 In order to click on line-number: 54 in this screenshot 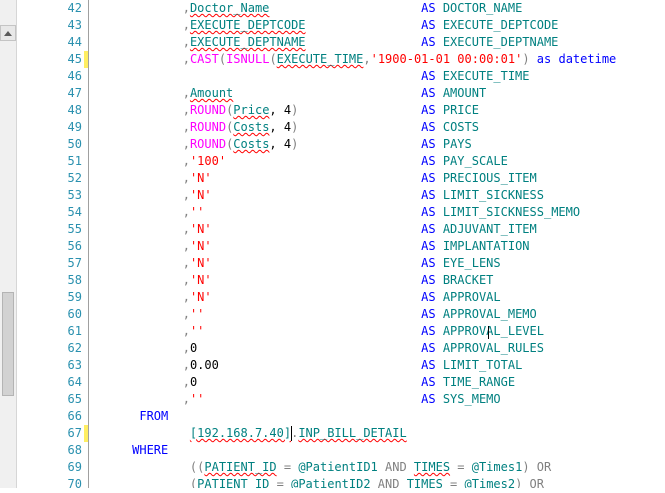, I will do `click(74, 212)`.